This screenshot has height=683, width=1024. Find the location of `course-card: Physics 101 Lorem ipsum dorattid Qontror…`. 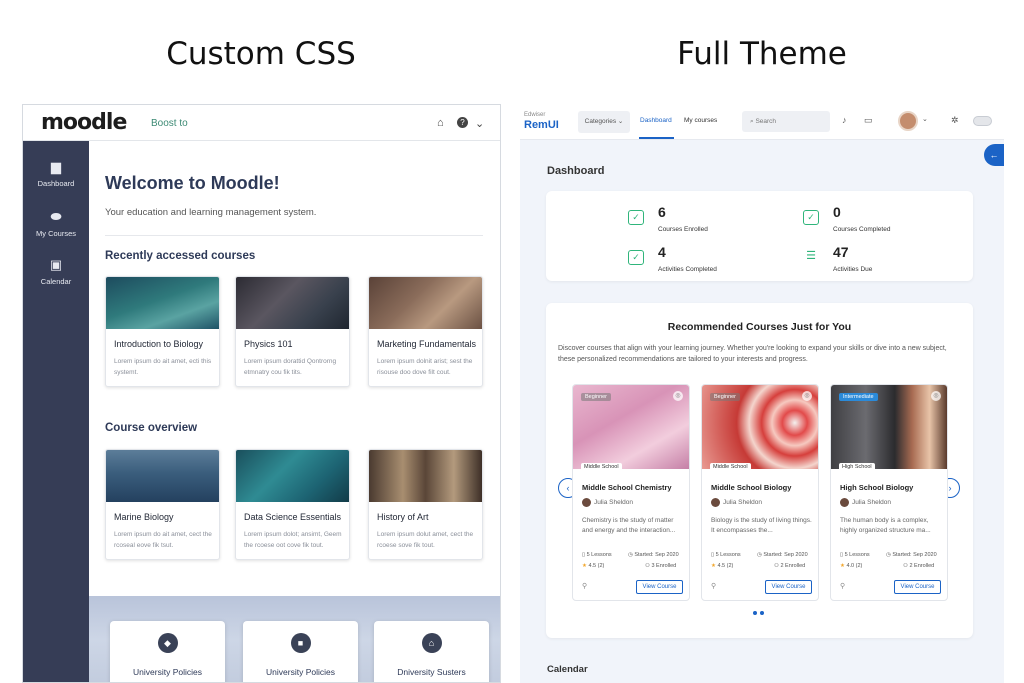

course-card: Physics 101 Lorem ipsum dorattid Qontror… is located at coordinates (292, 331).